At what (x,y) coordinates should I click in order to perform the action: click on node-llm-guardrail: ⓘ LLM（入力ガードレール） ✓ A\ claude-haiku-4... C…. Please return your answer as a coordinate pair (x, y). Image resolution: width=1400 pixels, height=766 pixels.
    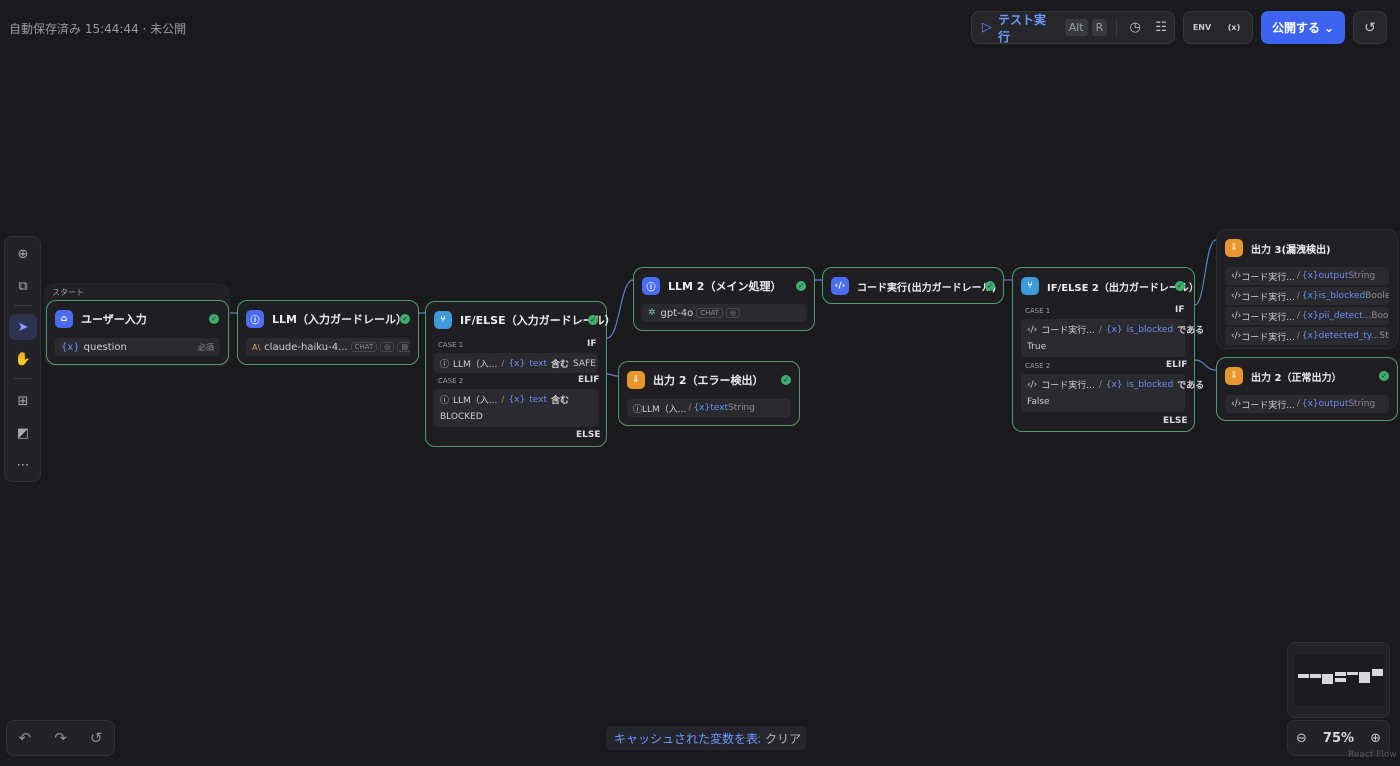
    Looking at the image, I should click on (328, 332).